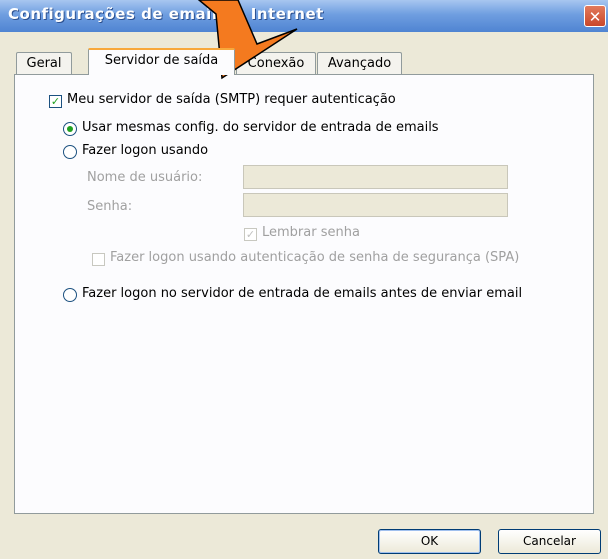  What do you see at coordinates (247, 40) in the screenshot?
I see `annotation-arrow-icon` at bounding box center [247, 40].